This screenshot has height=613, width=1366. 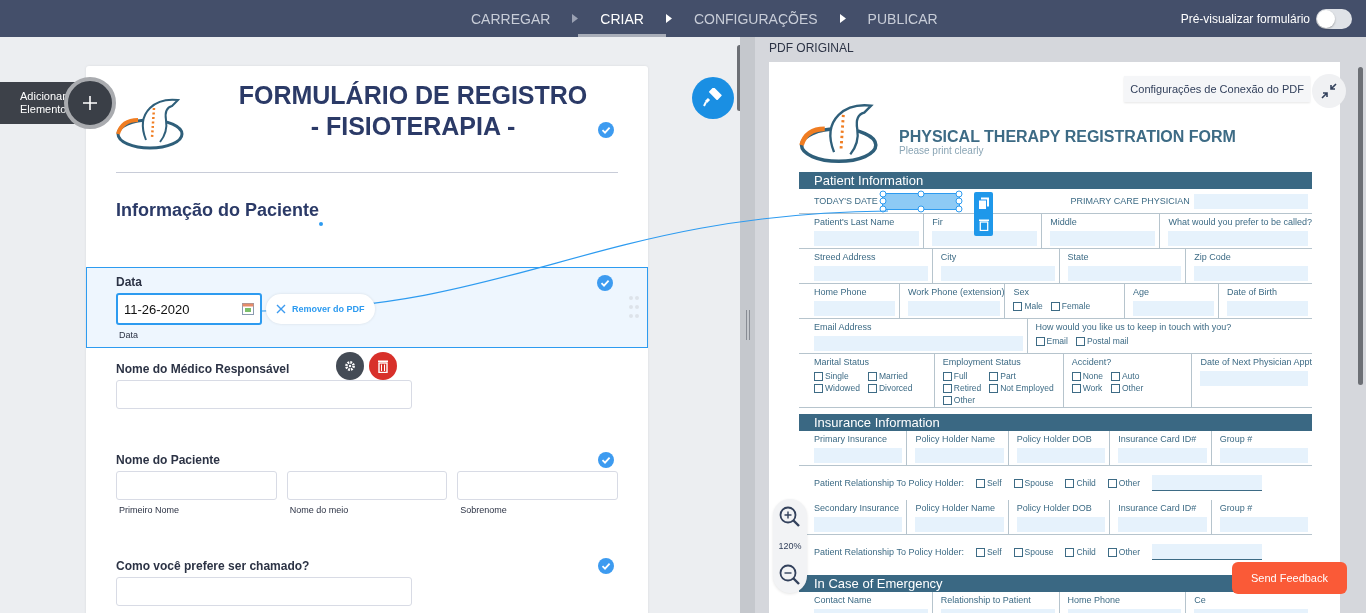 I want to click on pdf-field-label: Secondary Insurance, so click(x=857, y=508).